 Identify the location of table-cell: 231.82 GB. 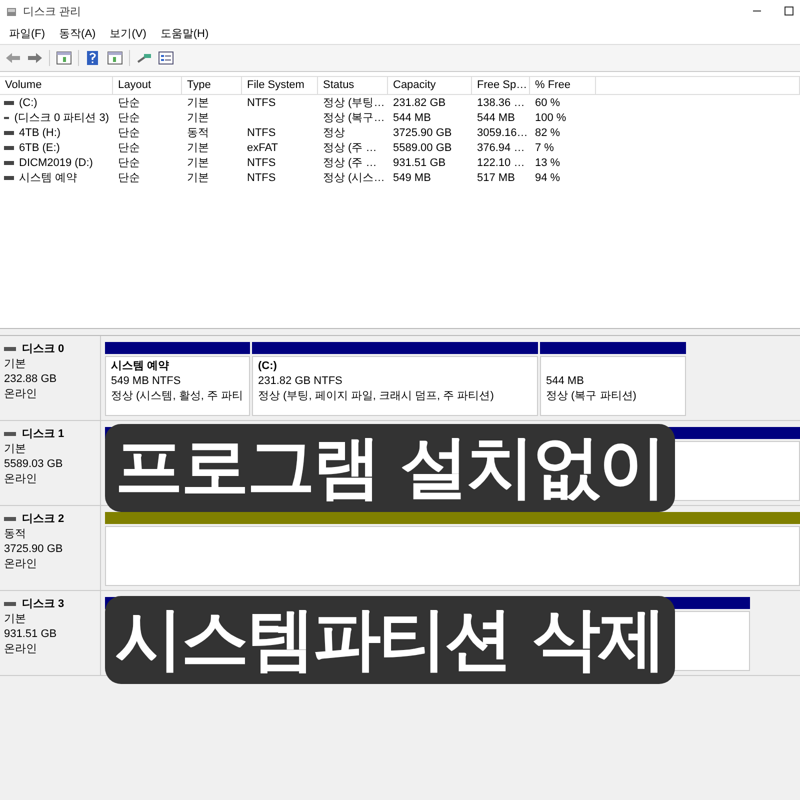
(419, 102).